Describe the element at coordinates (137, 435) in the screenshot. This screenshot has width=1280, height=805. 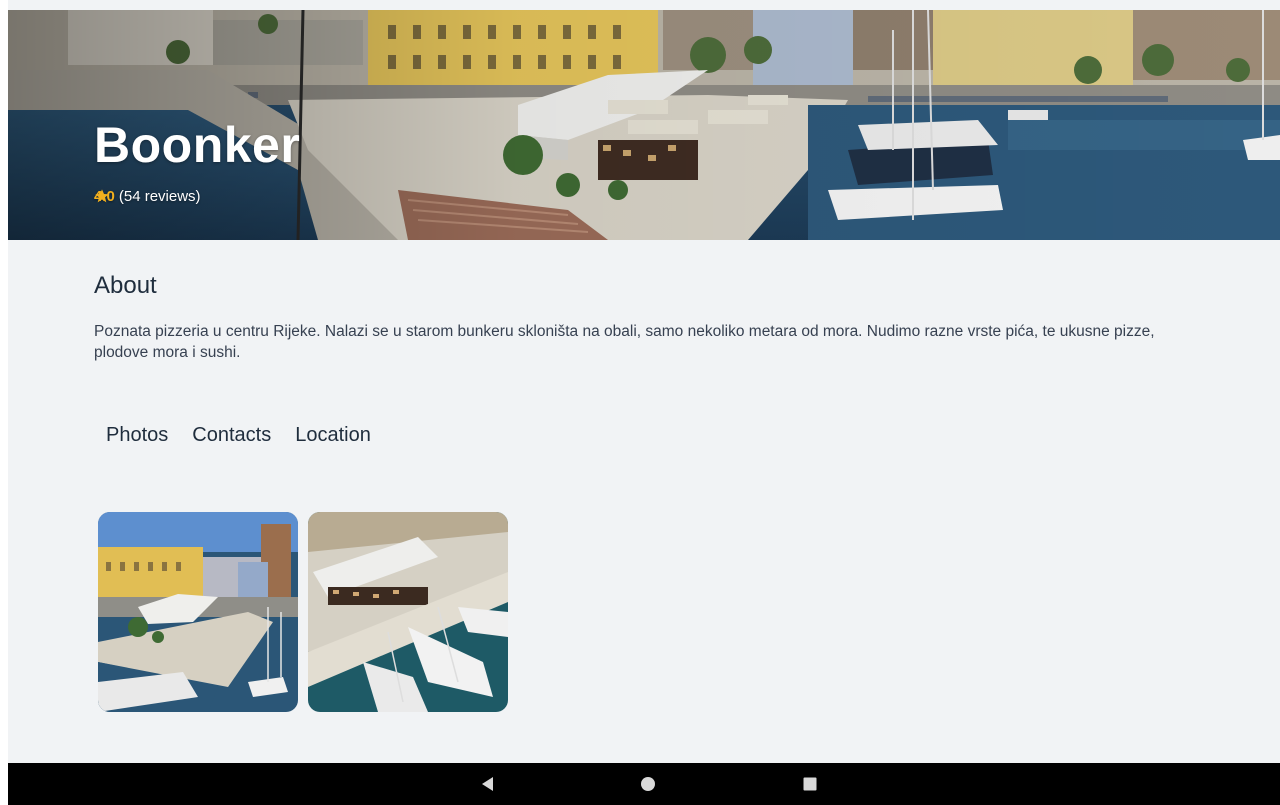
I see `tab-photos: Photos` at that location.